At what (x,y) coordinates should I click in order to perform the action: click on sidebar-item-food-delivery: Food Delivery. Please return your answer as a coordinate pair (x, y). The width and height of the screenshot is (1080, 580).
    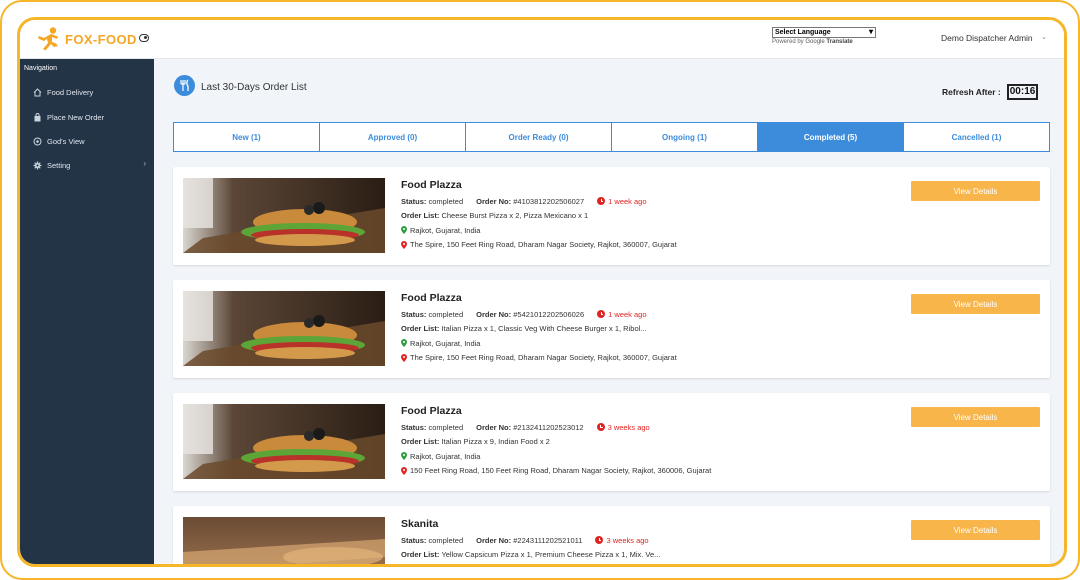
    Looking at the image, I should click on (87, 92).